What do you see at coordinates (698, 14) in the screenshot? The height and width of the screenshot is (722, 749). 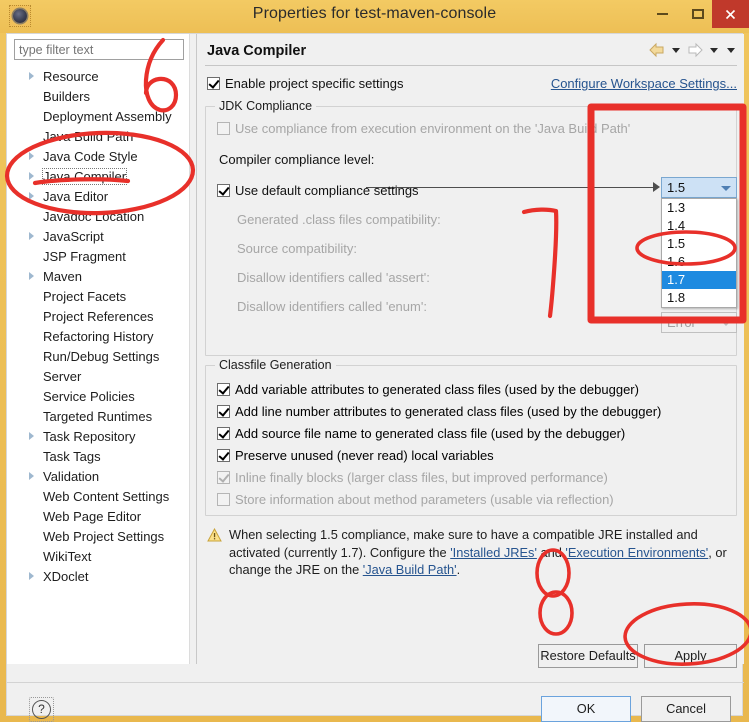 I see `maximize-button` at bounding box center [698, 14].